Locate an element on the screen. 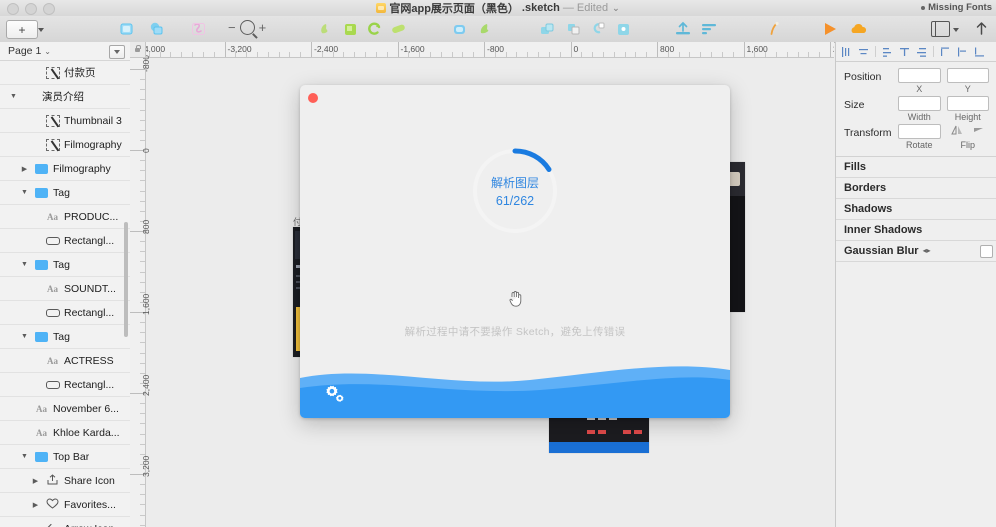 This screenshot has height=527, width=996. section-header: Fills is located at coordinates (916, 167).